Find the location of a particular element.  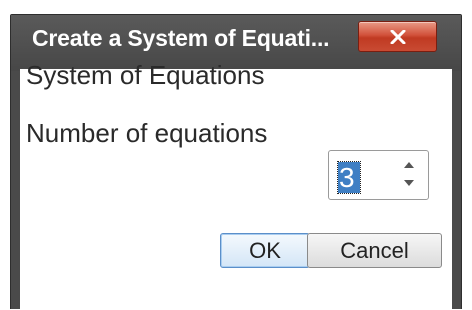

close-button is located at coordinates (397, 36).